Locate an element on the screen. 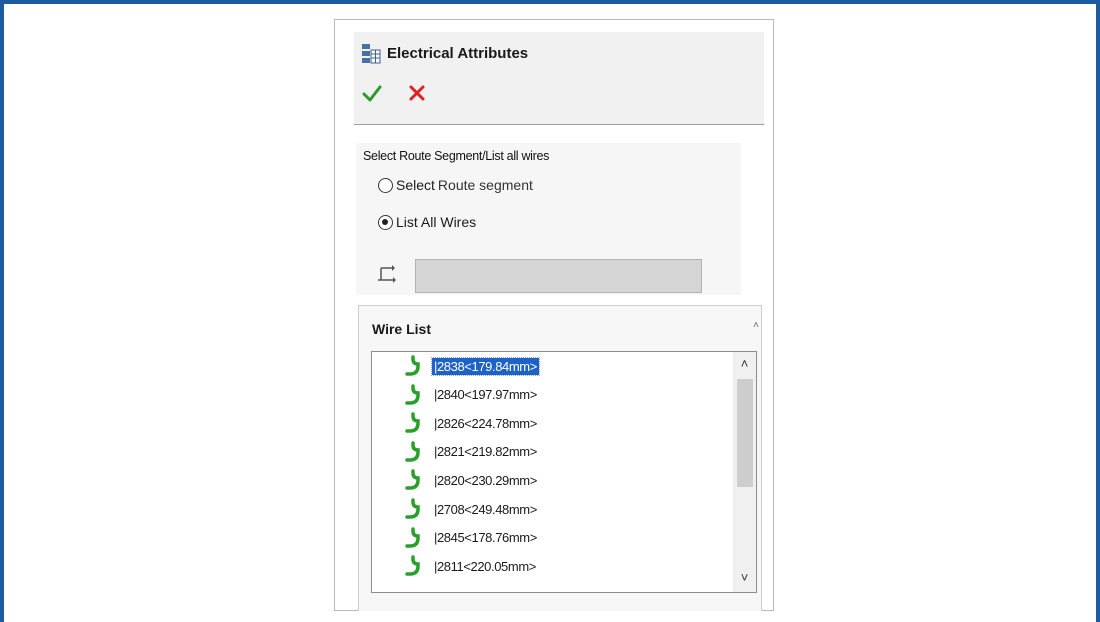  radio-list-all-wires: List All Wires is located at coordinates (427, 222).